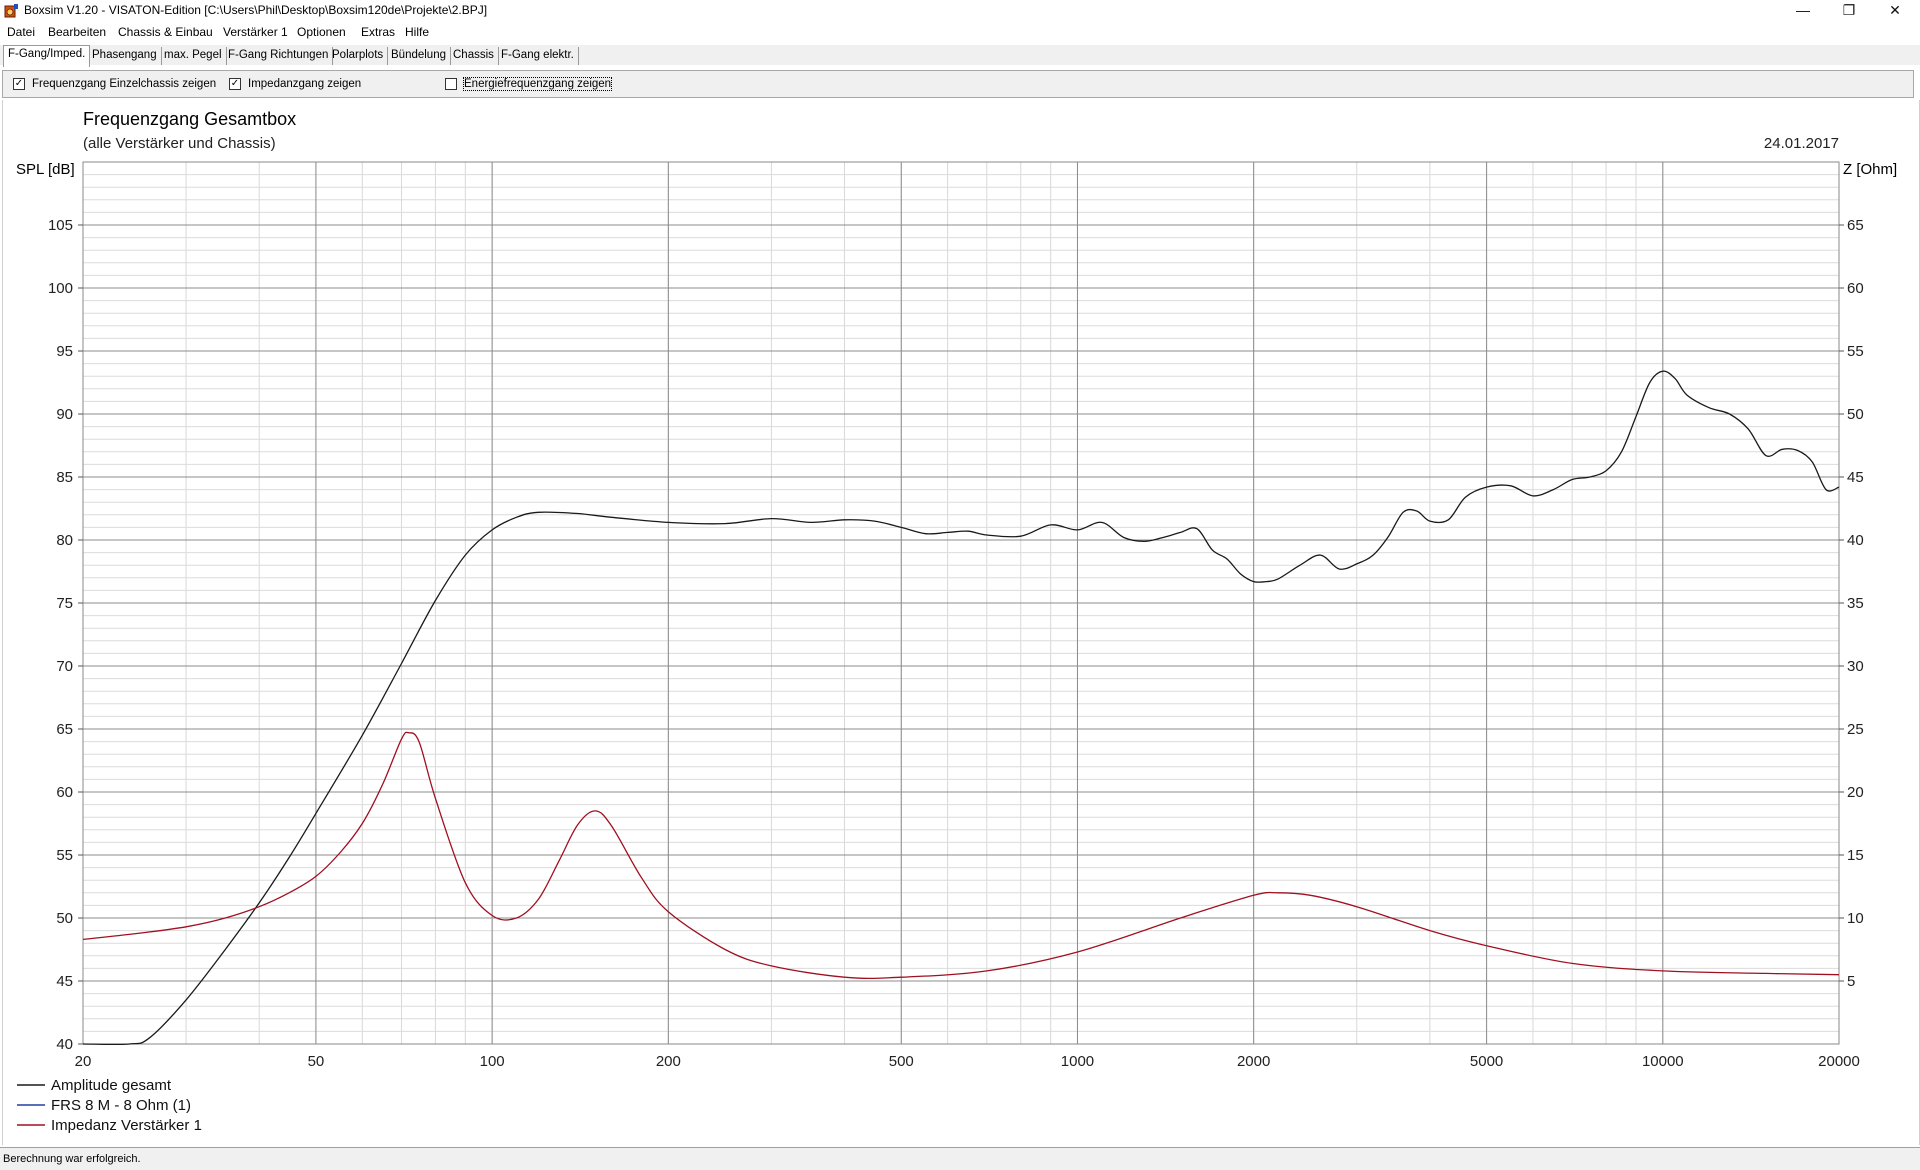  What do you see at coordinates (1855, 855) in the screenshot?
I see `y2-tick-label: 15` at bounding box center [1855, 855].